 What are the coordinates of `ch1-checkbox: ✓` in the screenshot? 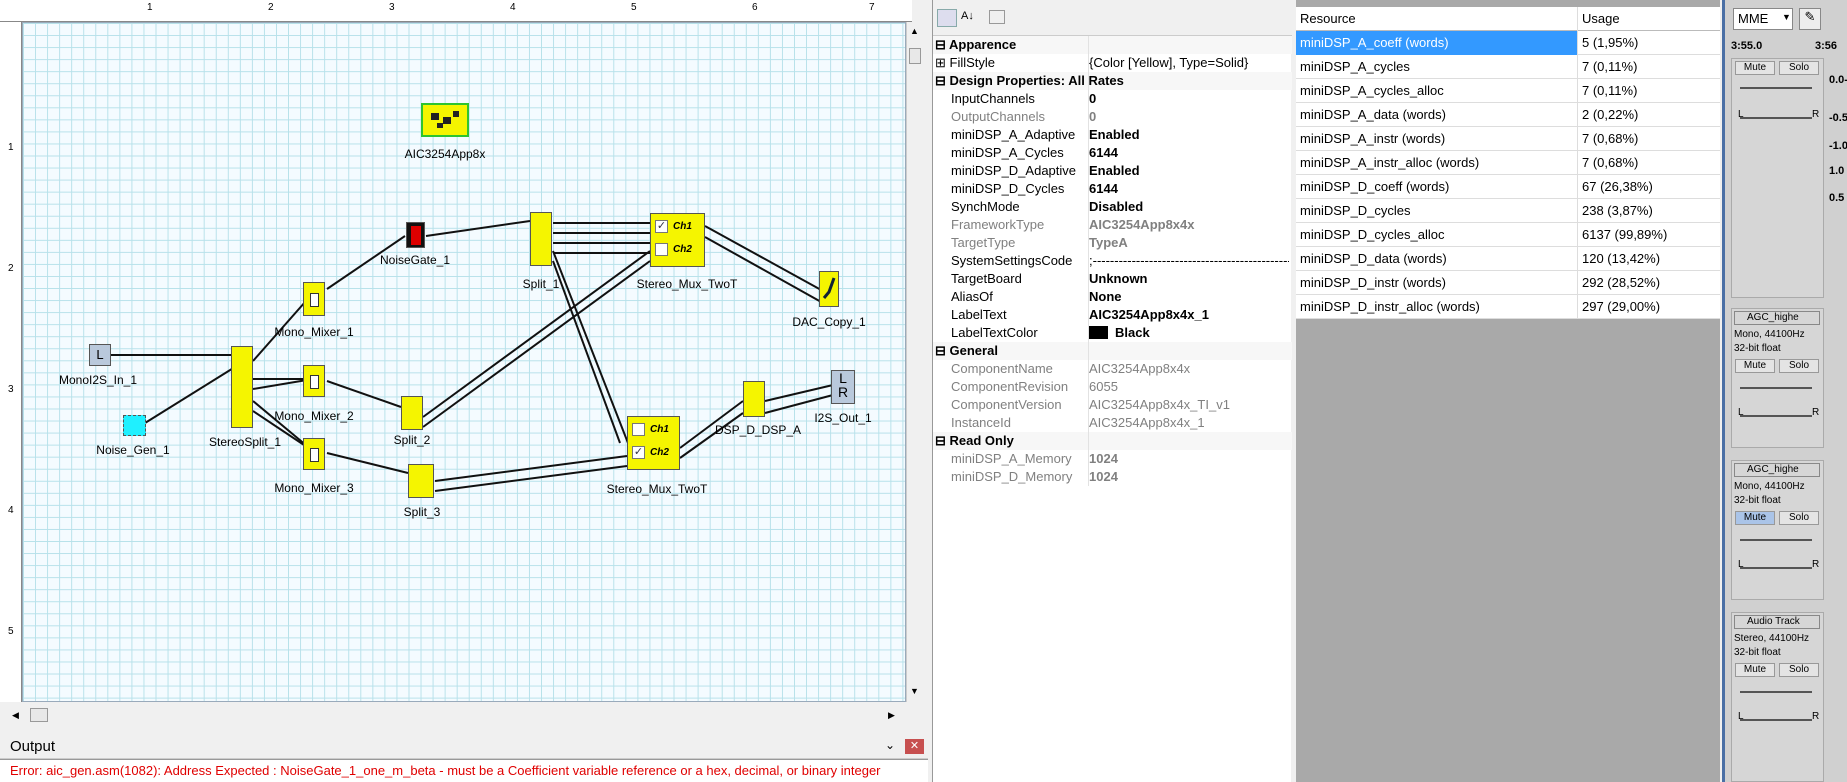 It's located at (661, 226).